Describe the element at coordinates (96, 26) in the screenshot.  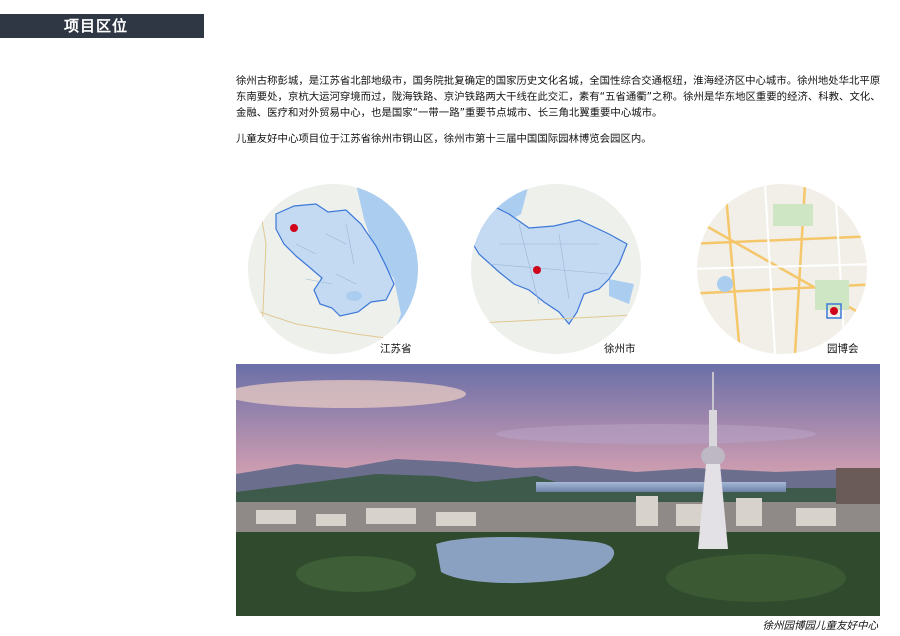
I see `section-title: 项目区位` at that location.